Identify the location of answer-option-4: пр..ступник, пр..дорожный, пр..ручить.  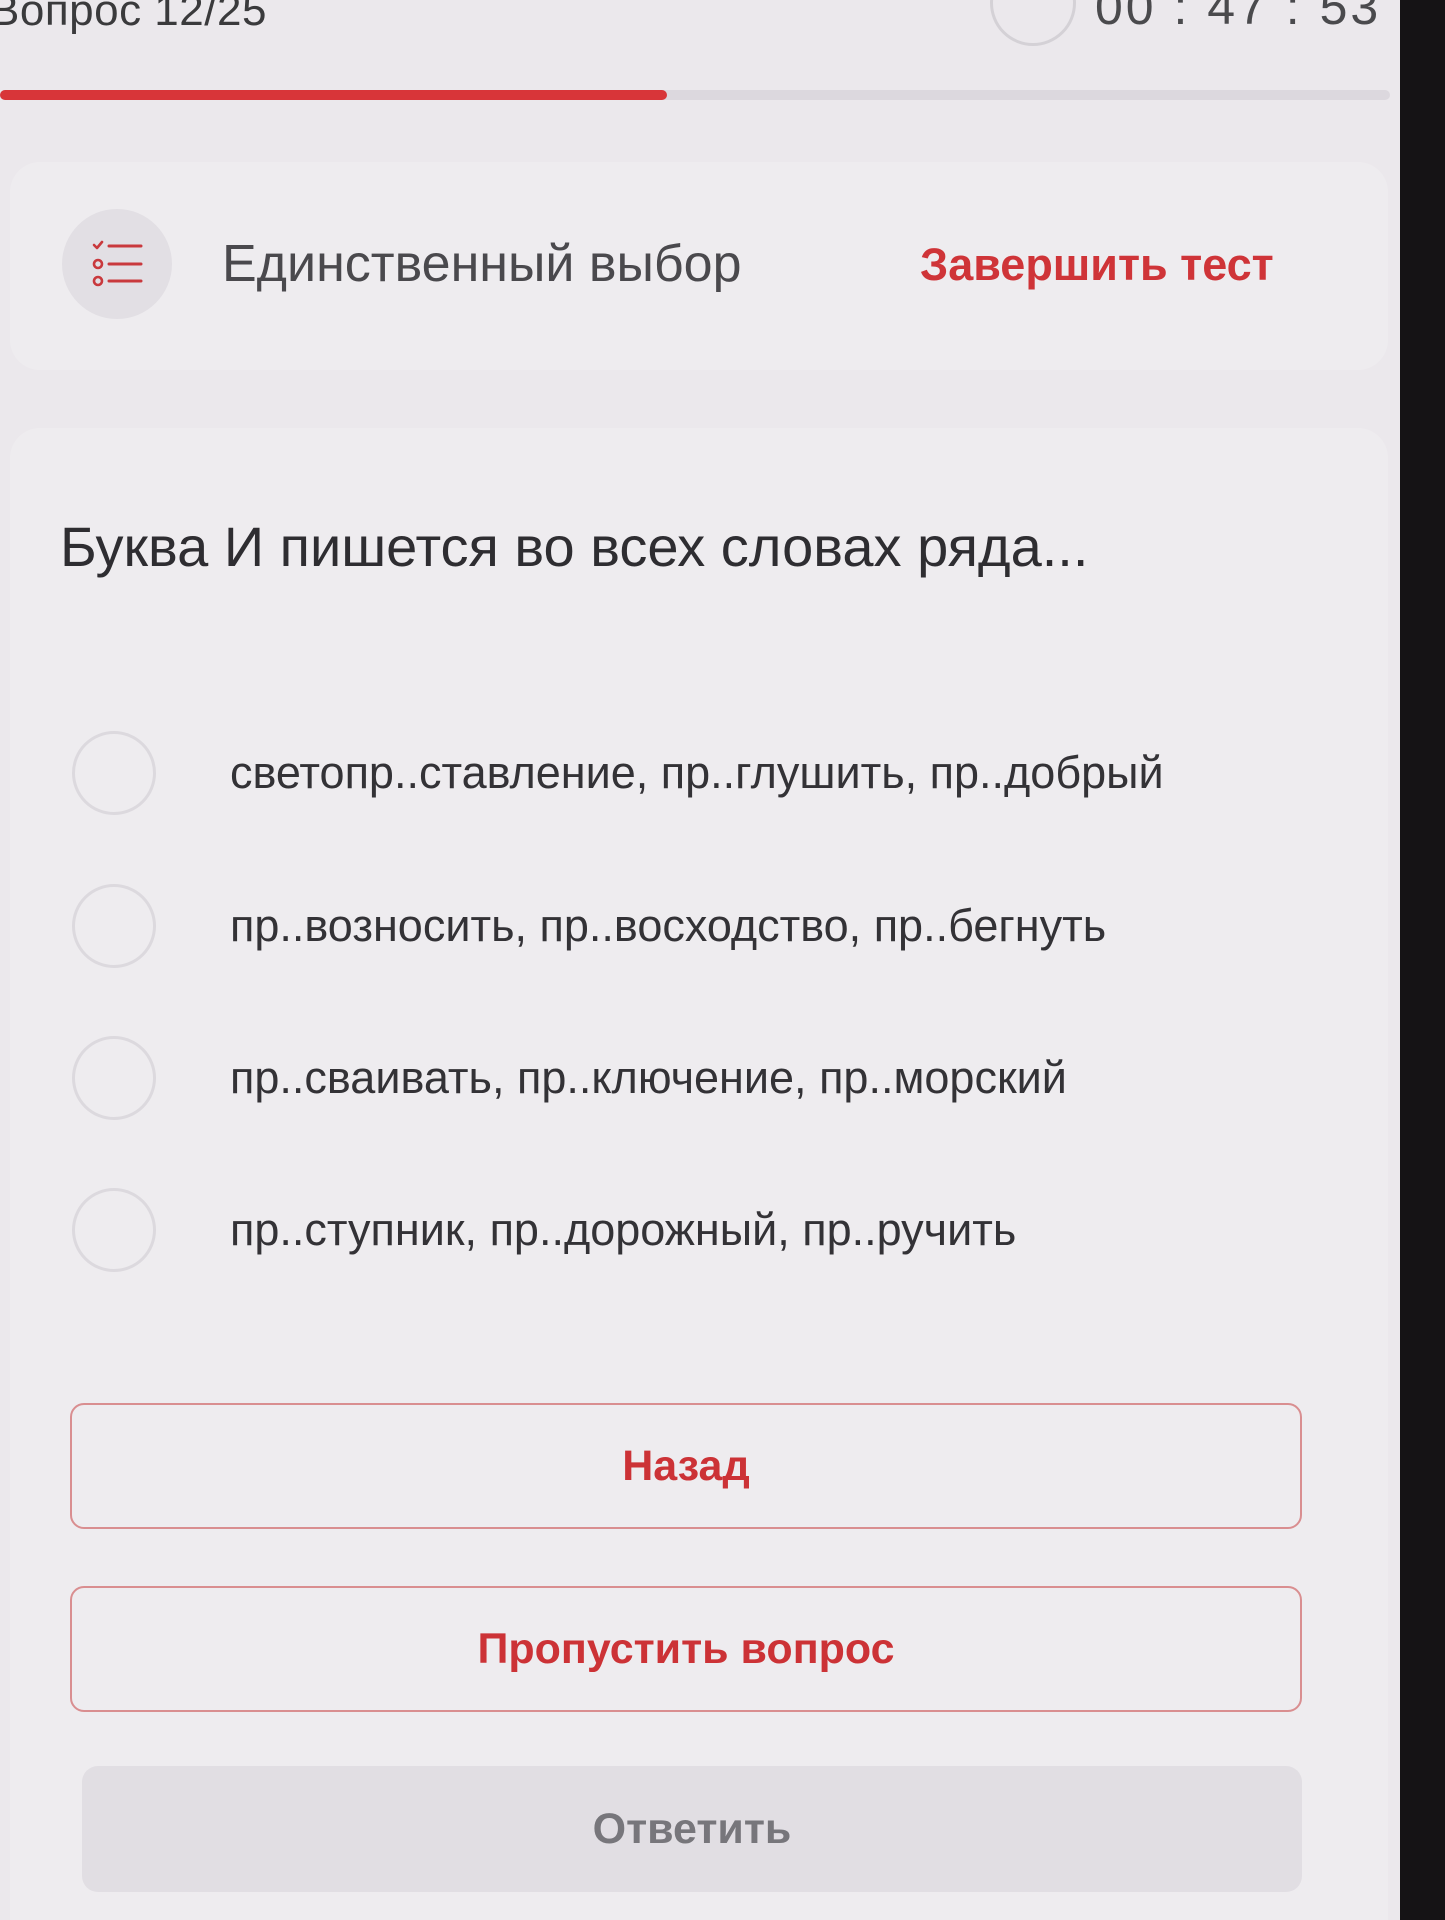
(685, 1230).